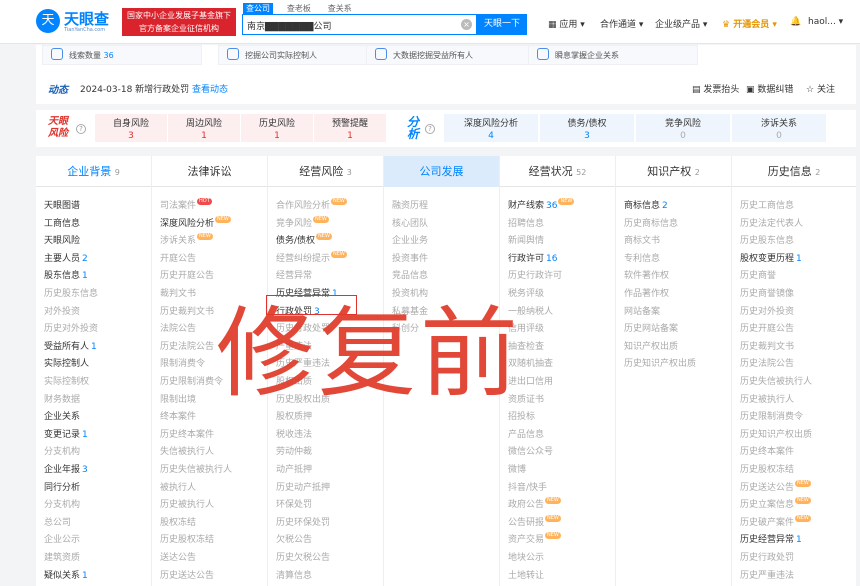 This screenshot has height=586, width=860. Describe the element at coordinates (534, 503) in the screenshot. I see `category-item: 政府公告 NEW` at that location.